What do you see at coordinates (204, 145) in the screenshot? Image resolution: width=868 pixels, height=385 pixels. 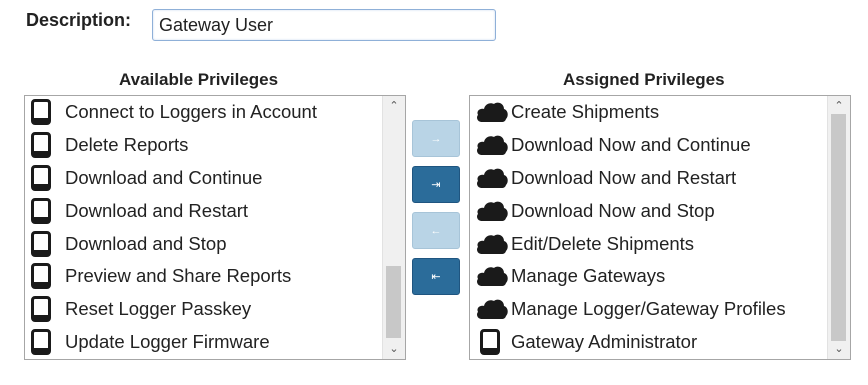 I see `available-privilege-item: Delete Reports` at bounding box center [204, 145].